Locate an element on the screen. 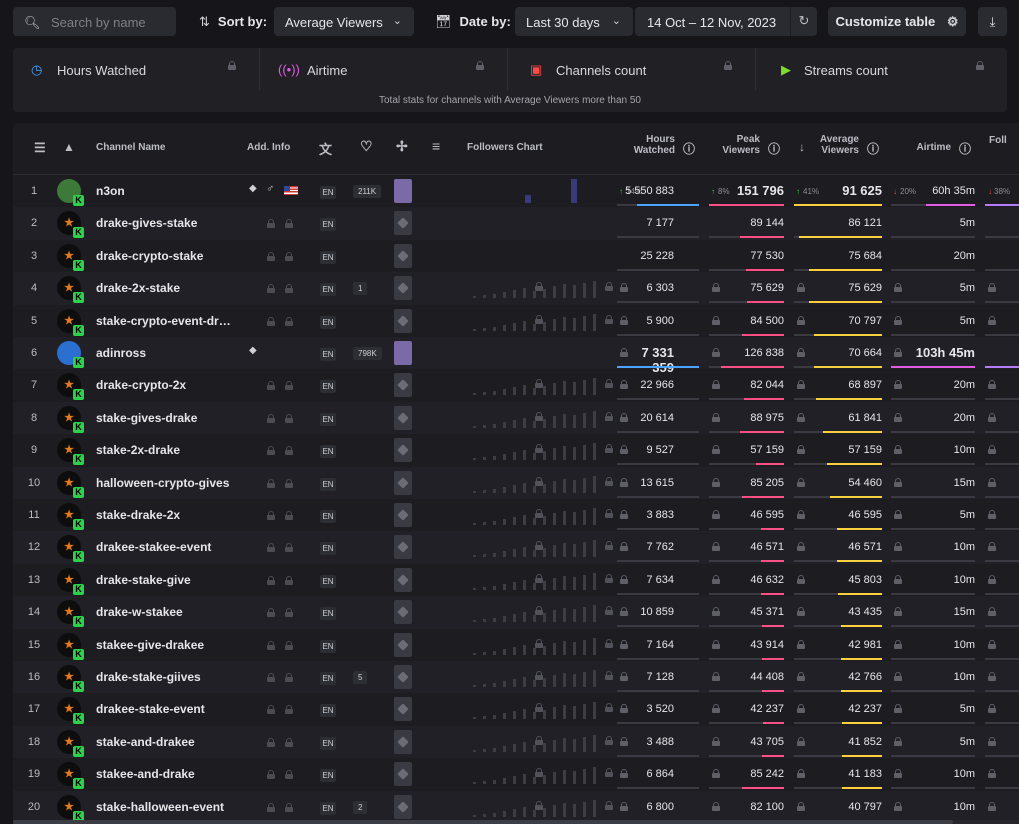 This screenshot has height=824, width=1019. channel-name-link: stake-and-drakee is located at coordinates (165, 742).